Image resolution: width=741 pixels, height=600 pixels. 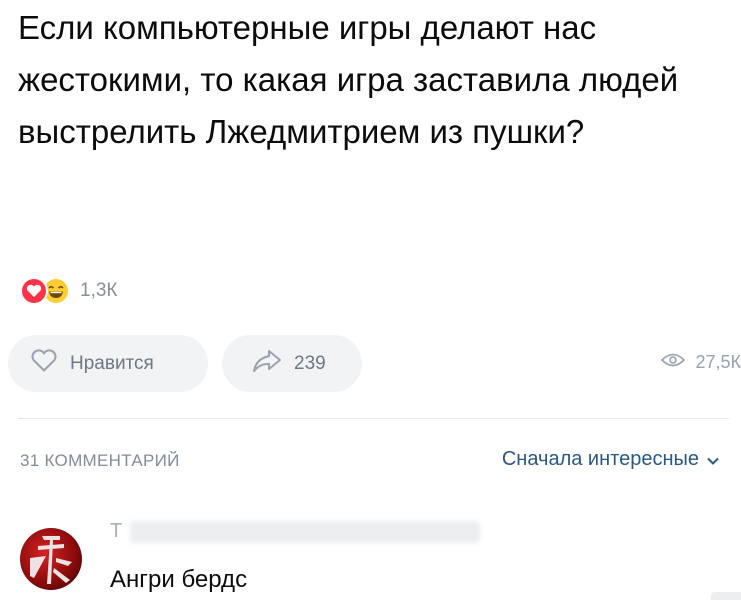 What do you see at coordinates (69, 291) in the screenshot?
I see `reactions-summary: 1,3К` at bounding box center [69, 291].